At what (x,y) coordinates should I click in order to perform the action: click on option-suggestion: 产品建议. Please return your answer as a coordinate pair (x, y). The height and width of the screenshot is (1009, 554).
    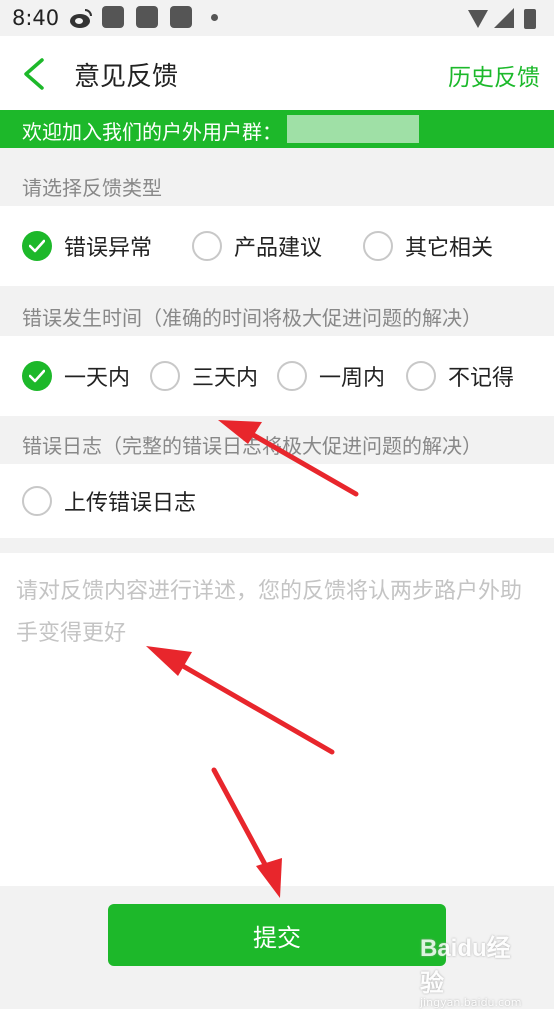
    Looking at the image, I should click on (257, 246).